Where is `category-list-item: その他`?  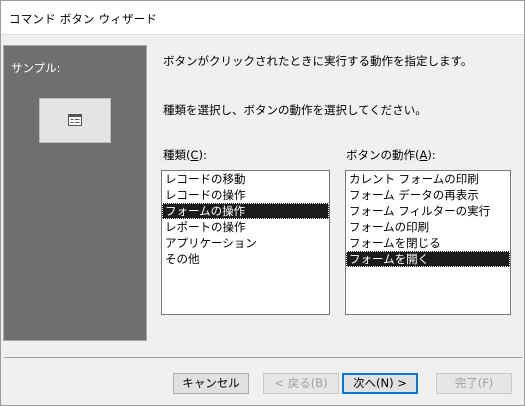 category-list-item: その他 is located at coordinates (245, 259).